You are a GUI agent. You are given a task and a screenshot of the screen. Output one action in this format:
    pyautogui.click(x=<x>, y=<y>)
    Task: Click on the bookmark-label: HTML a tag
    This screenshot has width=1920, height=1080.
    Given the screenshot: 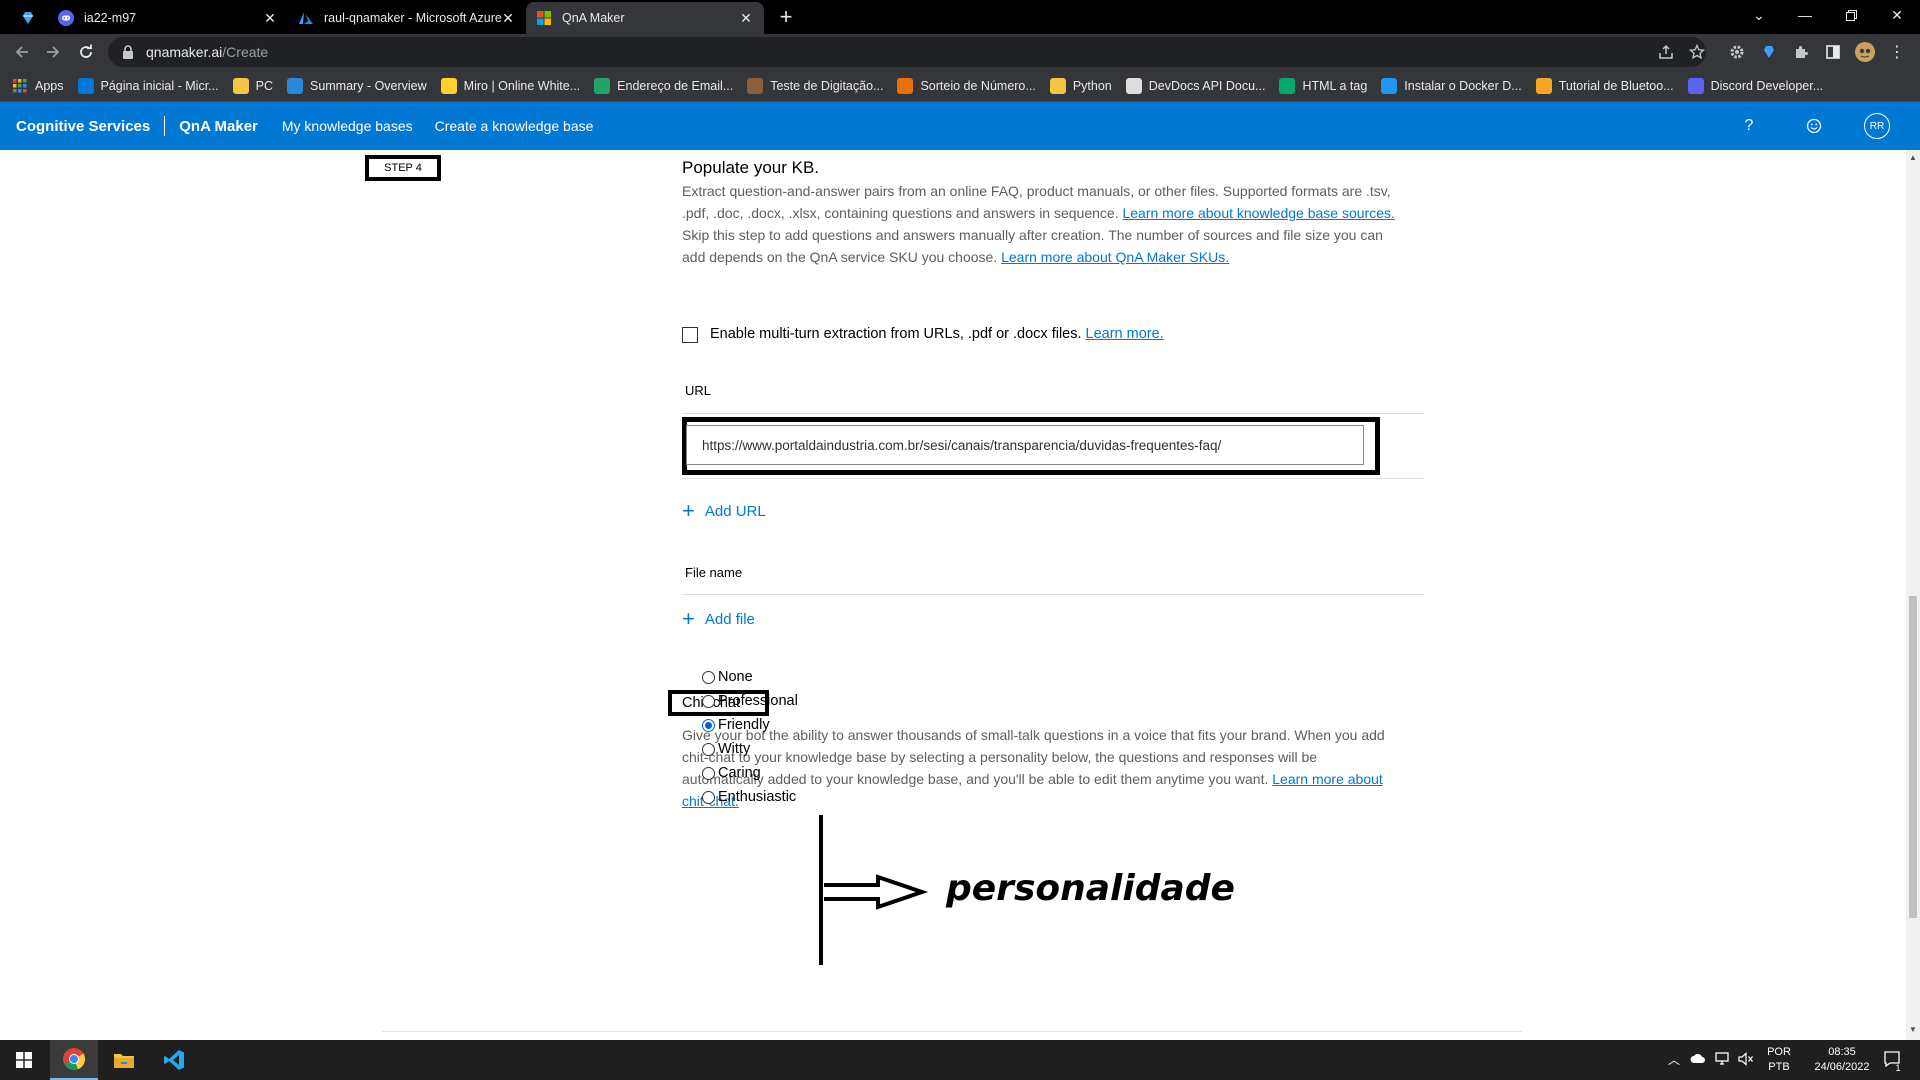 What is the action you would take?
    pyautogui.click(x=1335, y=85)
    